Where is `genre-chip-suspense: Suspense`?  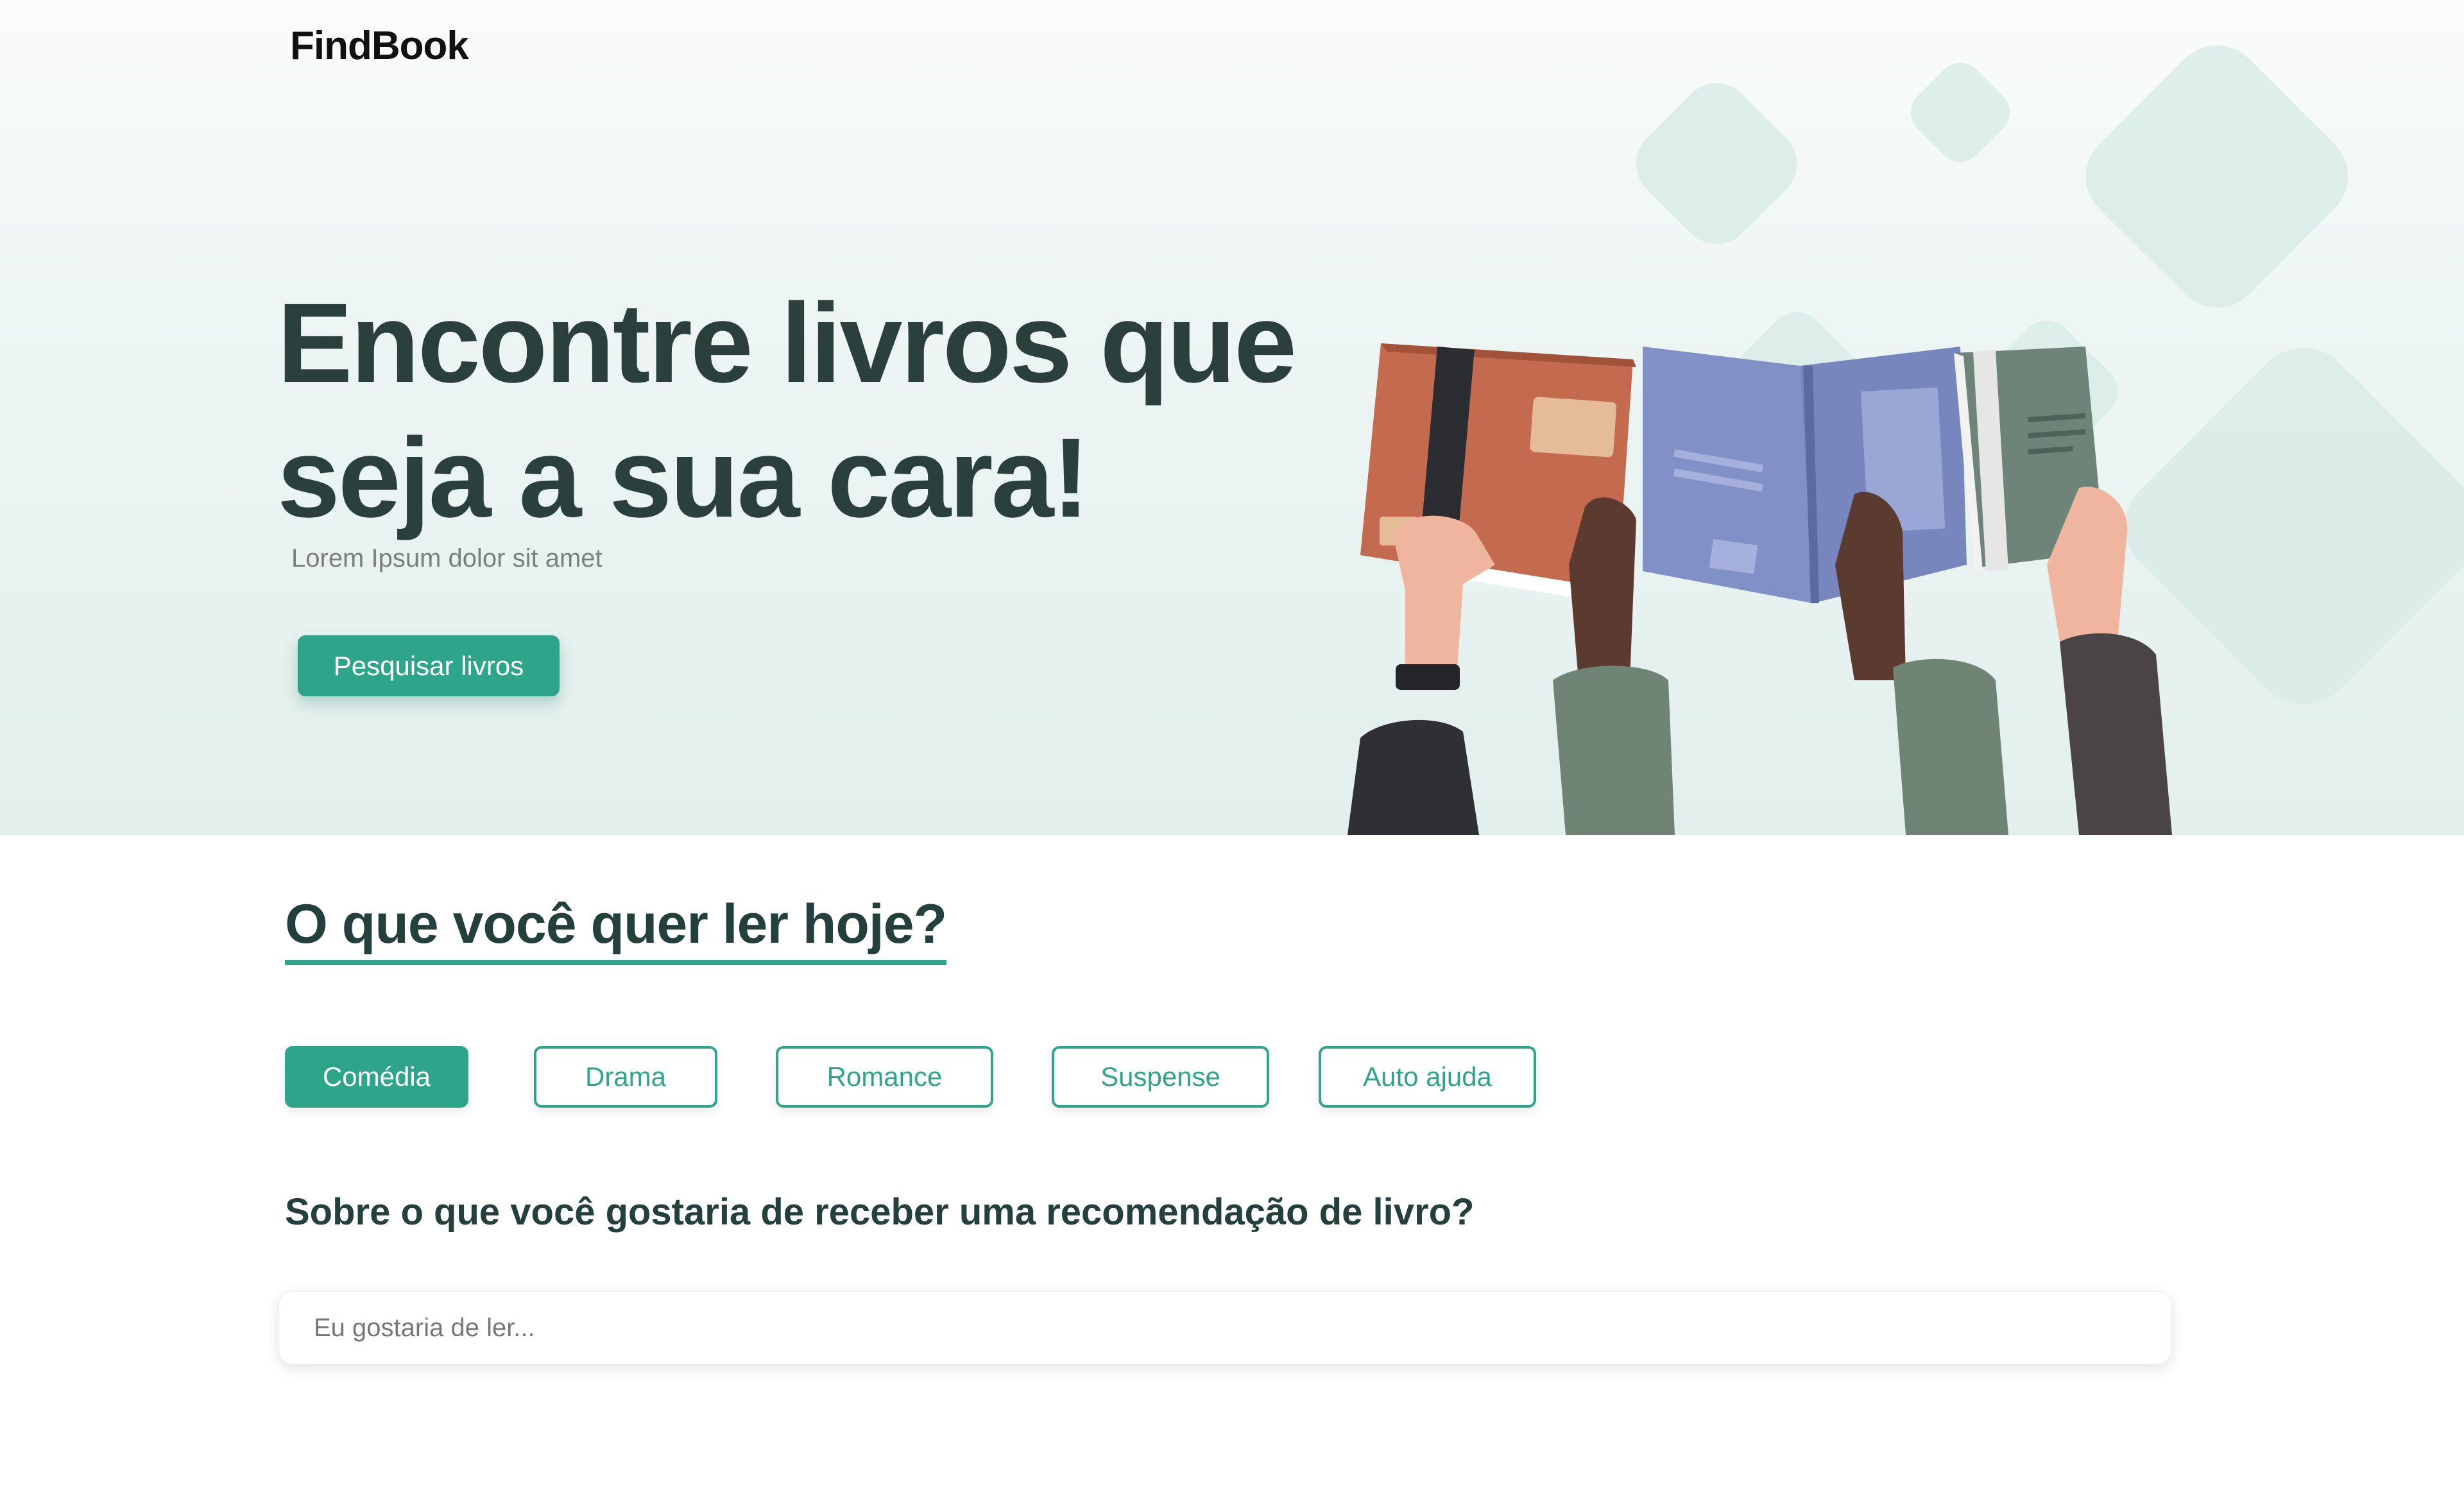 genre-chip-suspense: Suspense is located at coordinates (1161, 1077).